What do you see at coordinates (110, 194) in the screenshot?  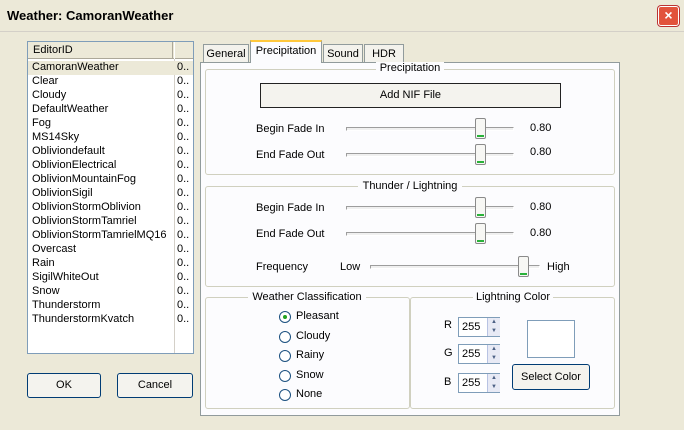 I see `list-item: OblivionSigil 0..` at bounding box center [110, 194].